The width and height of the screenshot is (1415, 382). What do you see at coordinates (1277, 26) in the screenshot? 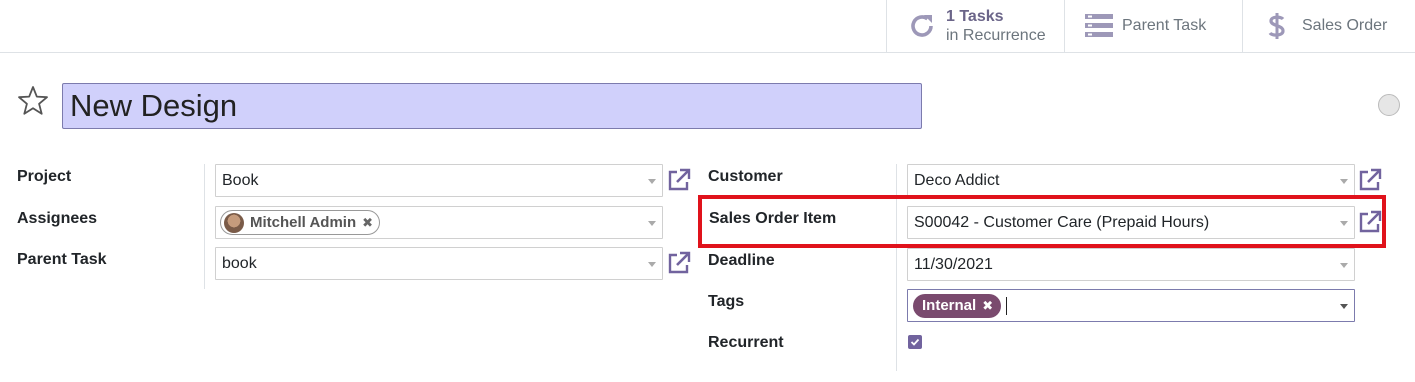
I see `dollar-icon` at bounding box center [1277, 26].